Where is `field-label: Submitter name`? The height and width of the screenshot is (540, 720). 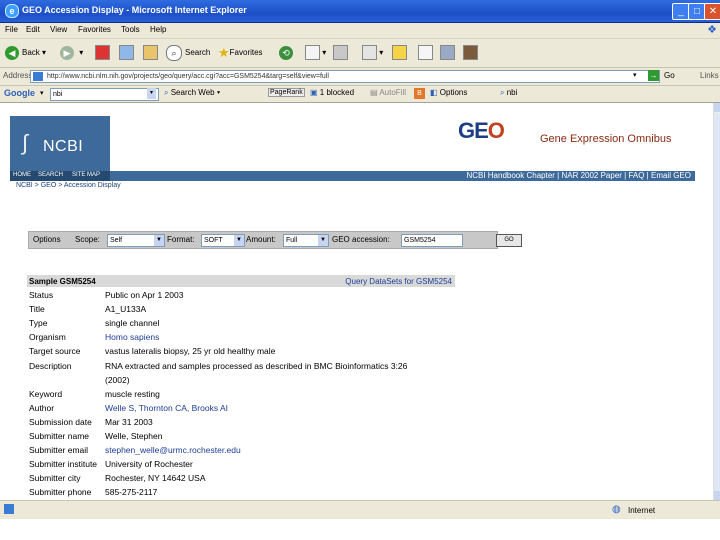
field-label: Submitter name is located at coordinates (59, 436).